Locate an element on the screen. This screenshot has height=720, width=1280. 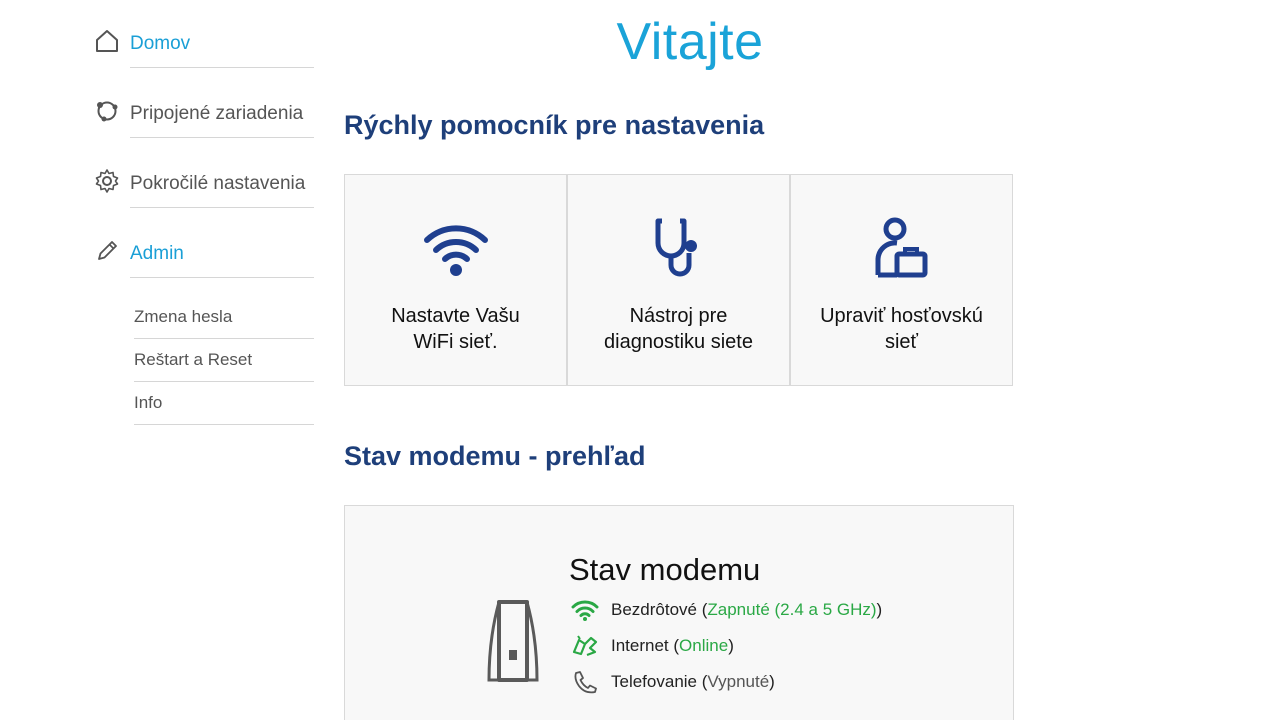
sidebar-item-admin: Admin is located at coordinates (203, 245).